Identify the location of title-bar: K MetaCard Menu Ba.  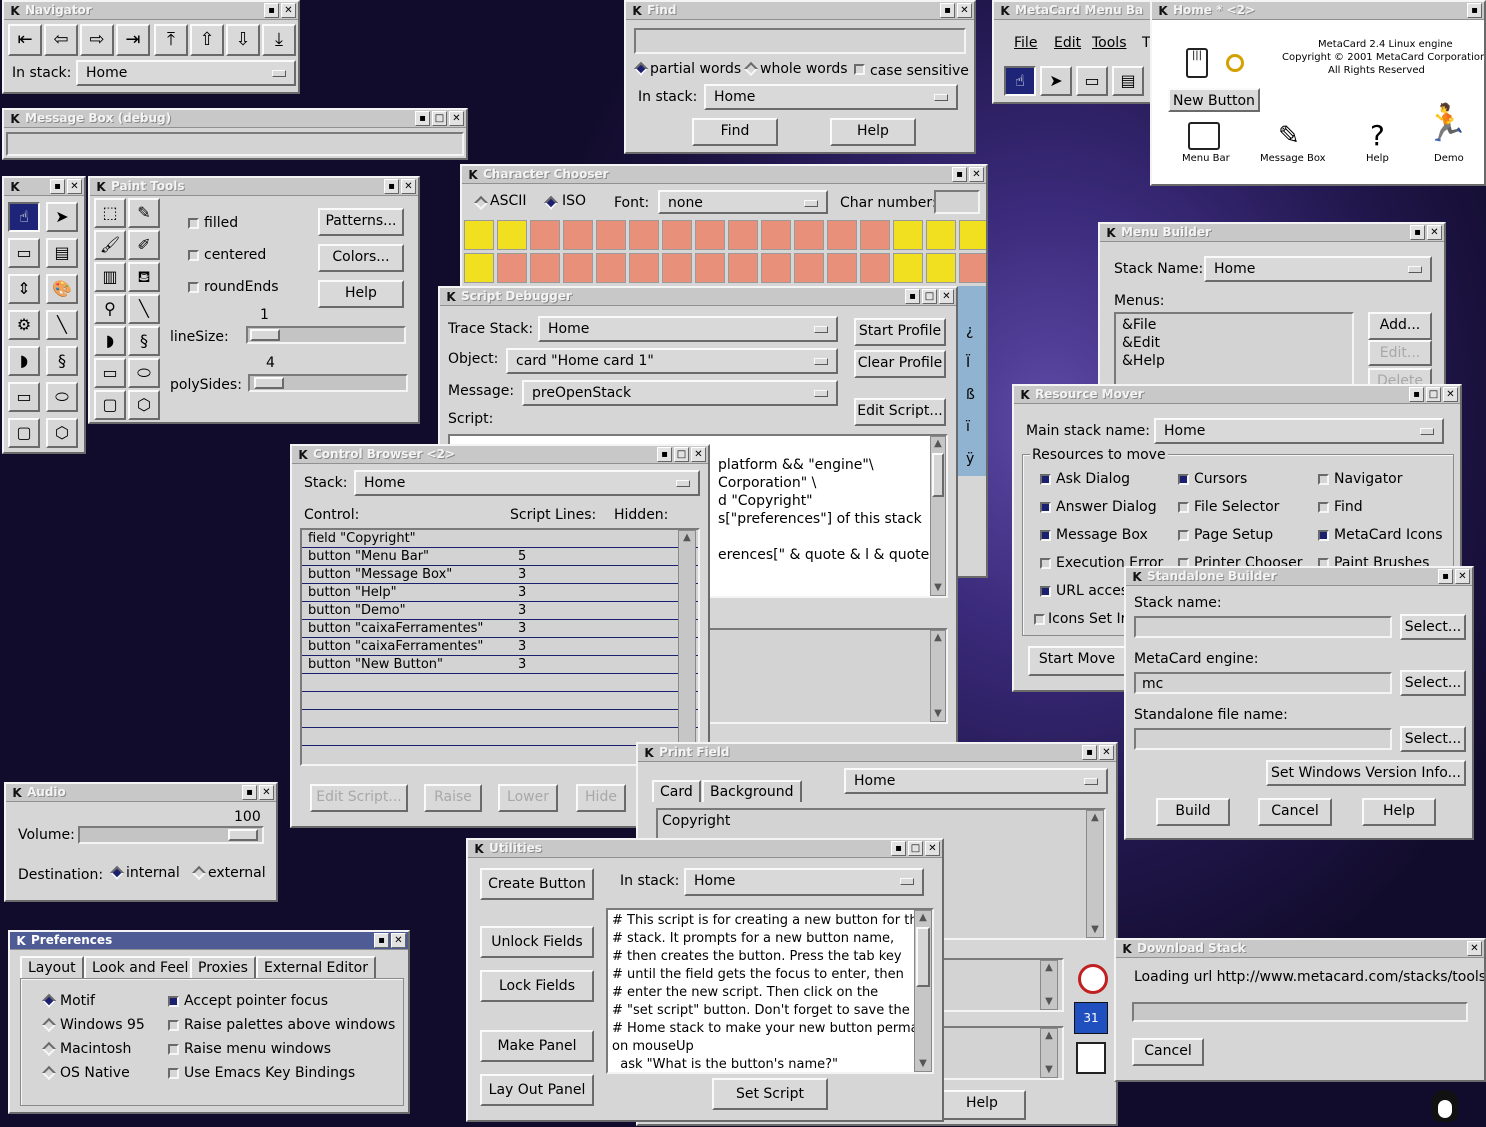
(1072, 11).